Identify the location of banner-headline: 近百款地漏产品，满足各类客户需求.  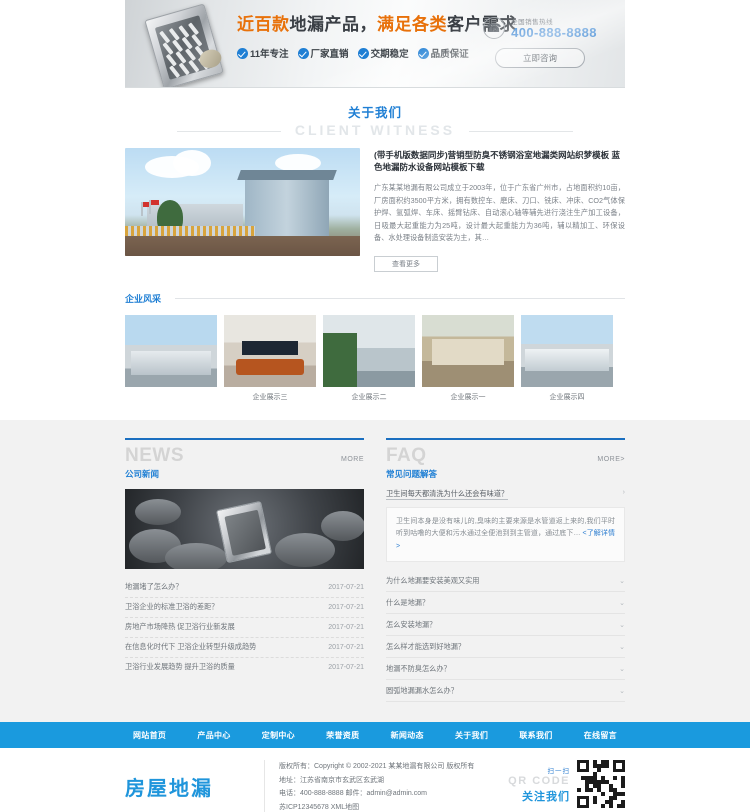
(377, 25).